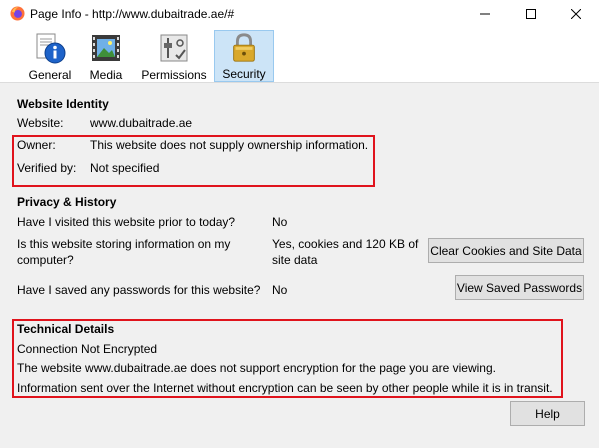  Describe the element at coordinates (244, 74) in the screenshot. I see `tab-security-label: Security` at that location.